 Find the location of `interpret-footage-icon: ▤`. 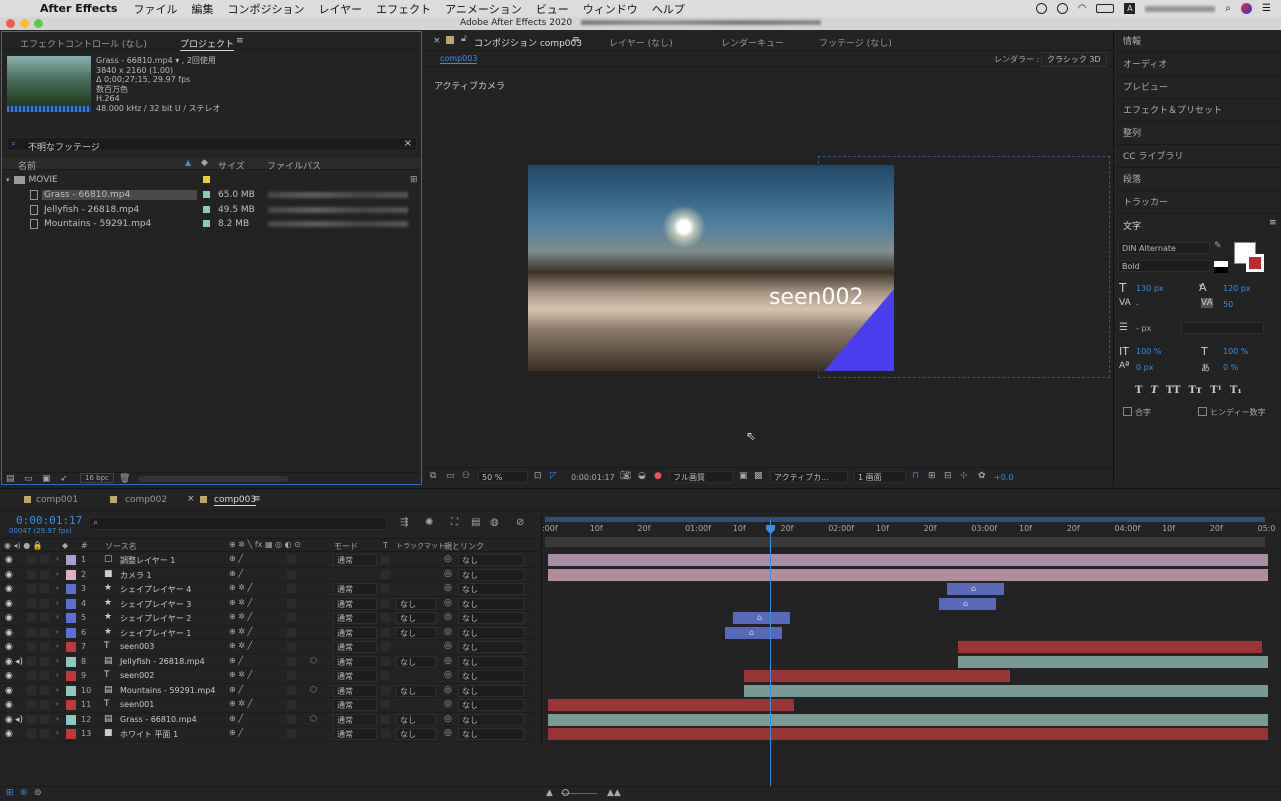

interpret-footage-icon: ▤ is located at coordinates (10, 479).